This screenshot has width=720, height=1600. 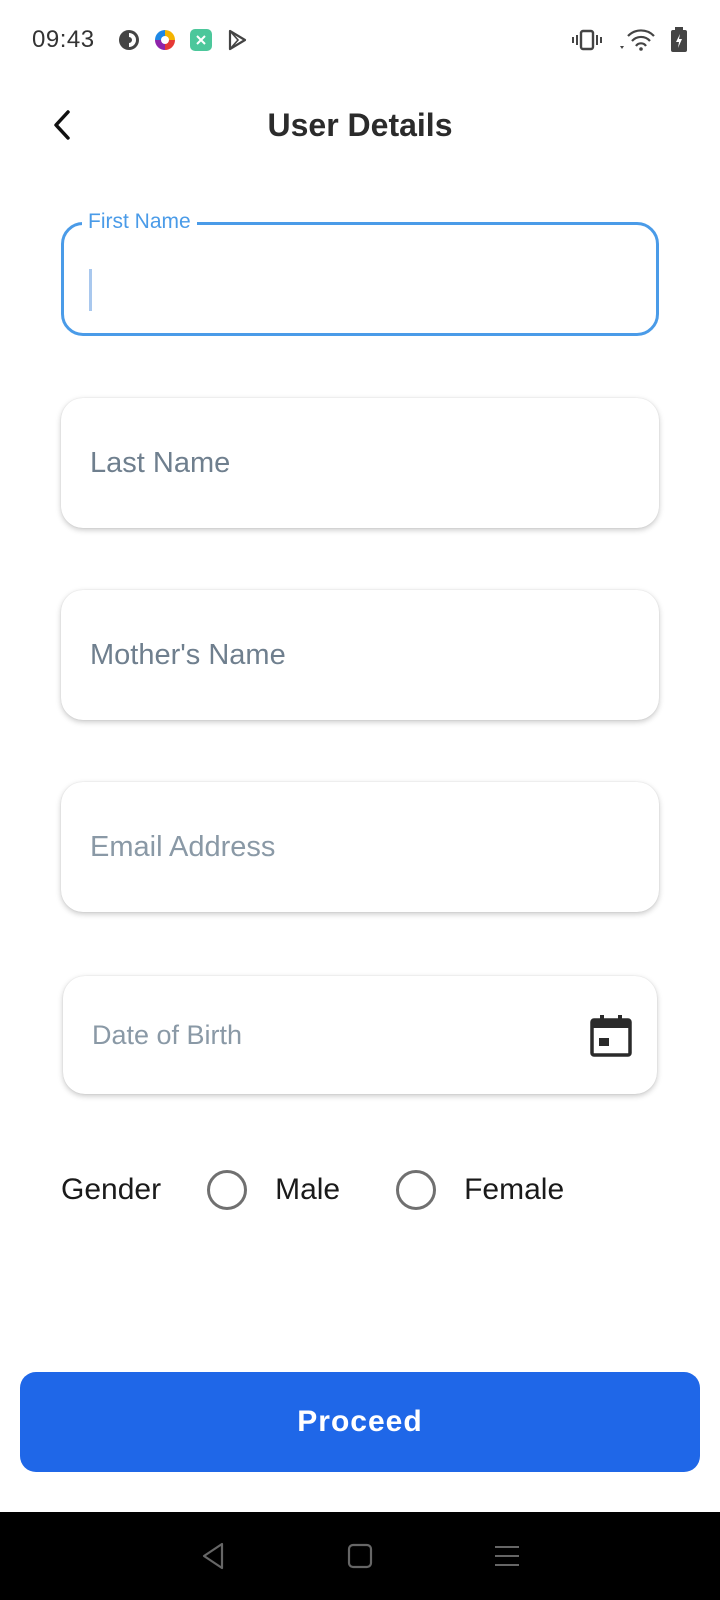 What do you see at coordinates (587, 40) in the screenshot?
I see `vibrate-icon` at bounding box center [587, 40].